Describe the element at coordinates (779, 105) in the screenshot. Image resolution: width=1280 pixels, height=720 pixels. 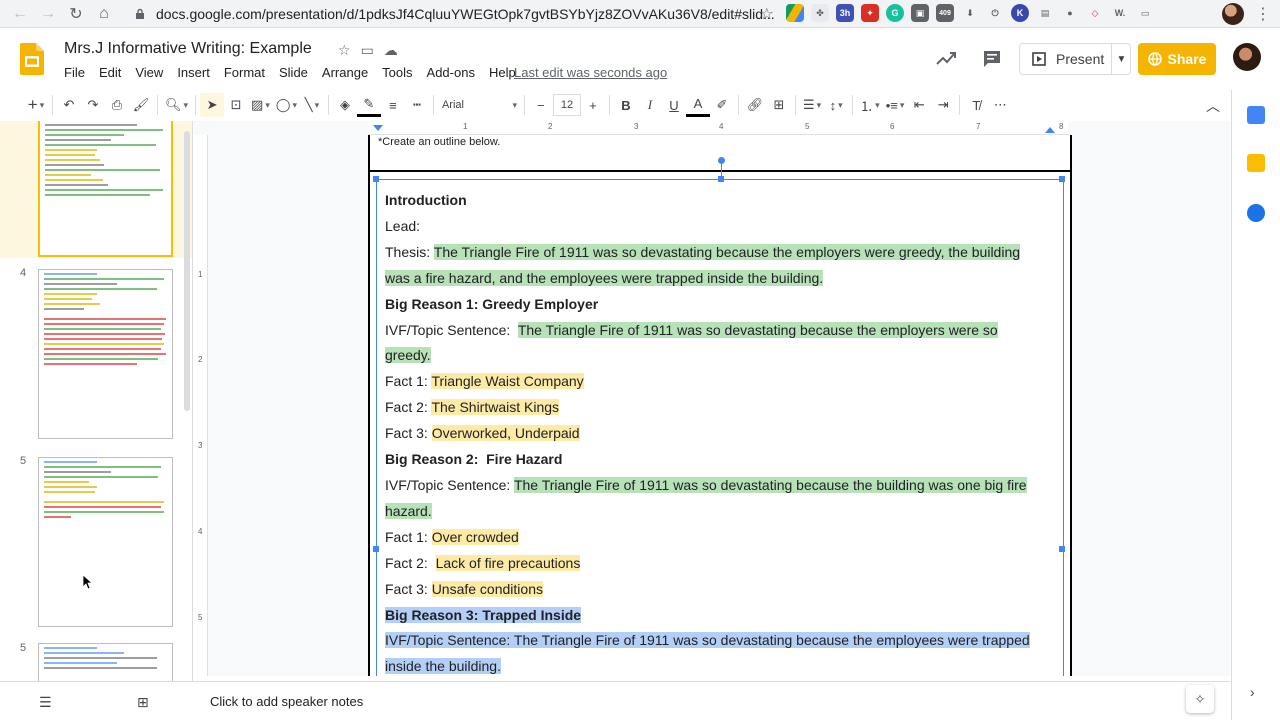
I see `add-comment-icon: ⊞` at that location.